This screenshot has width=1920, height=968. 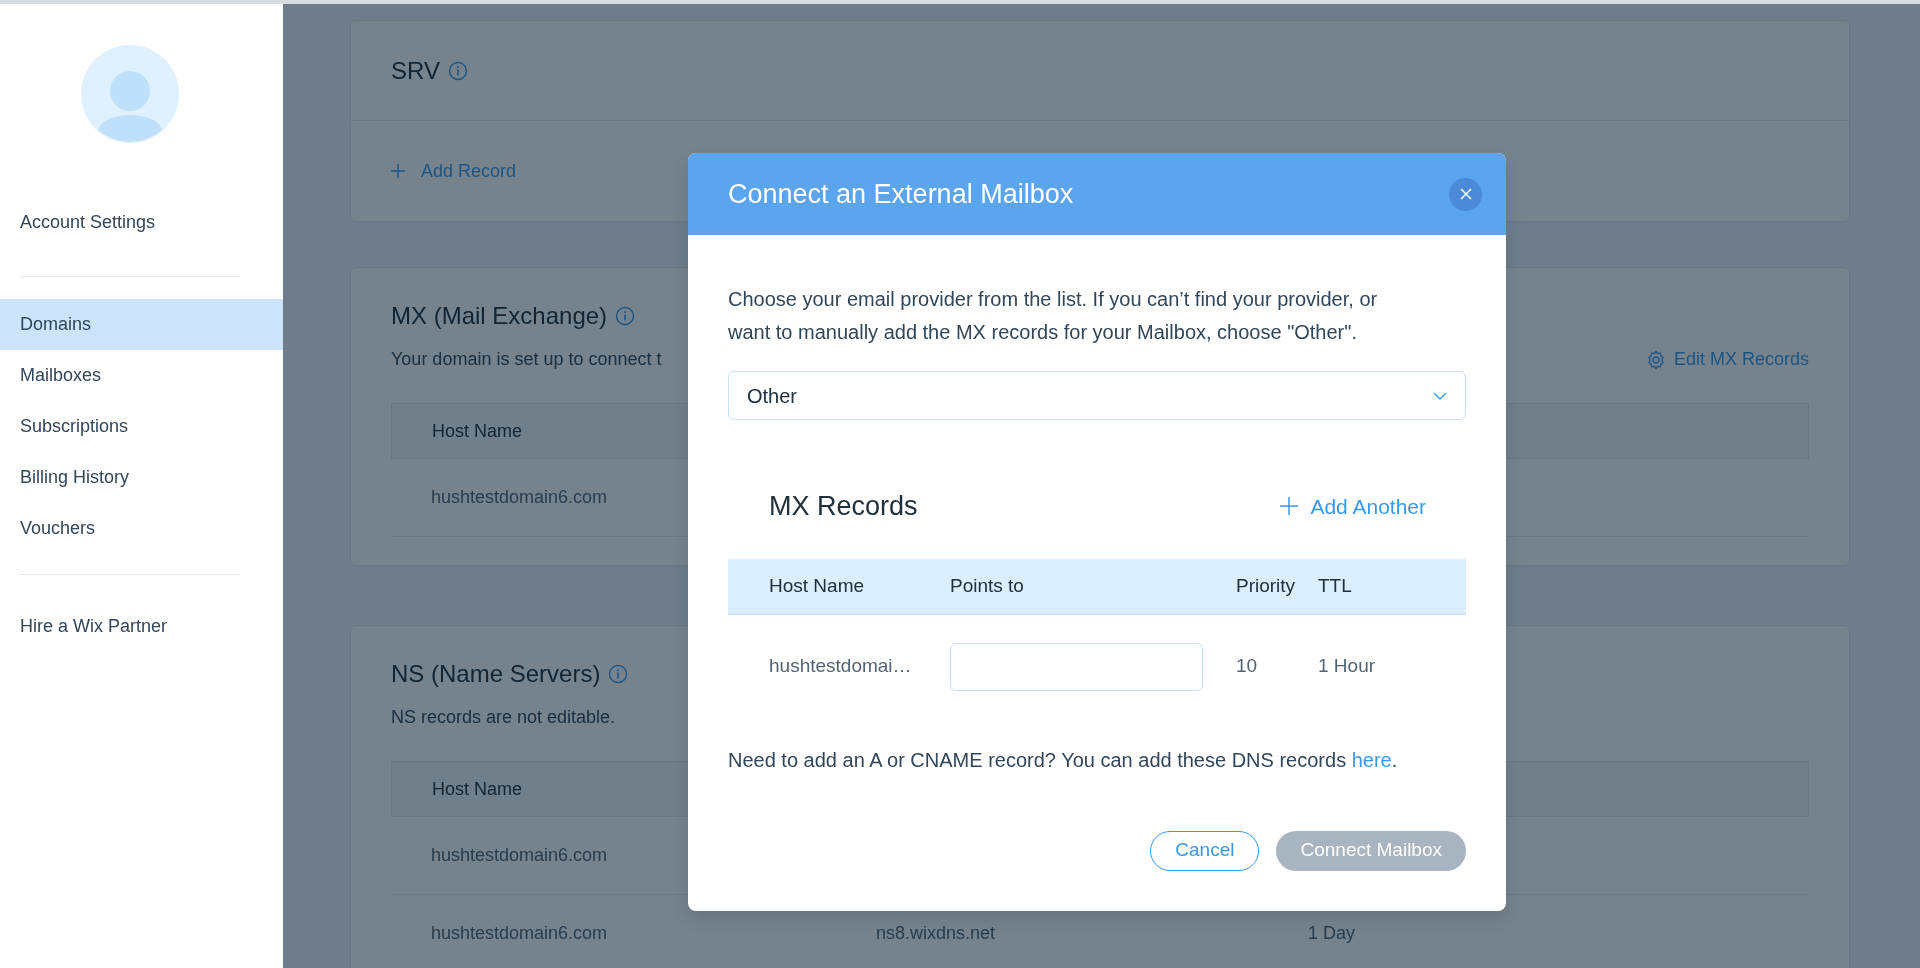 I want to click on provider-dropdown: Other, so click(x=1097, y=395).